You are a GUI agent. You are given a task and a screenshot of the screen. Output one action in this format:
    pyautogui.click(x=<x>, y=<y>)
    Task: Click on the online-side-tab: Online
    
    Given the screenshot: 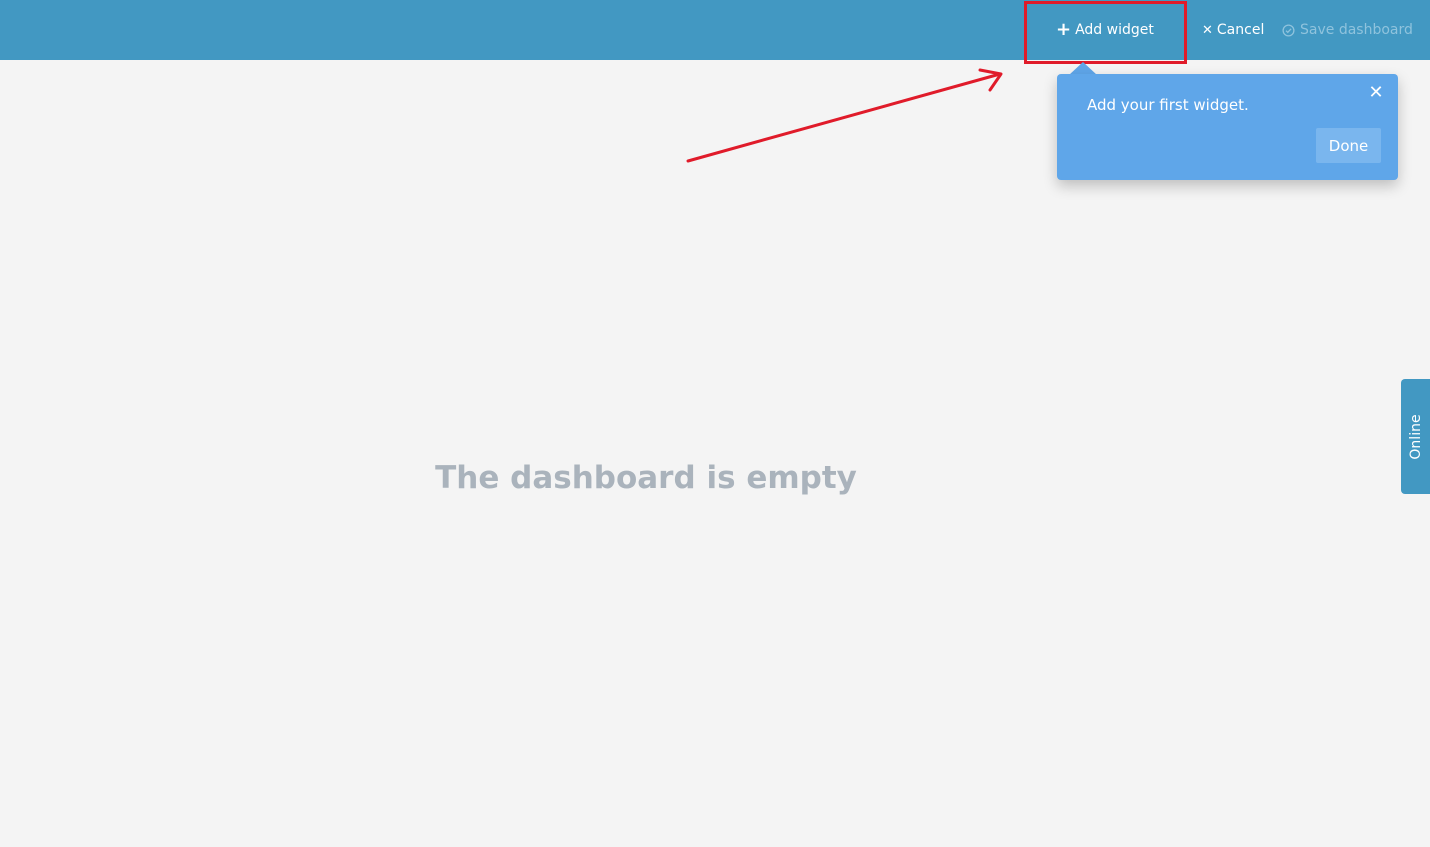 What is the action you would take?
    pyautogui.click(x=1415, y=436)
    